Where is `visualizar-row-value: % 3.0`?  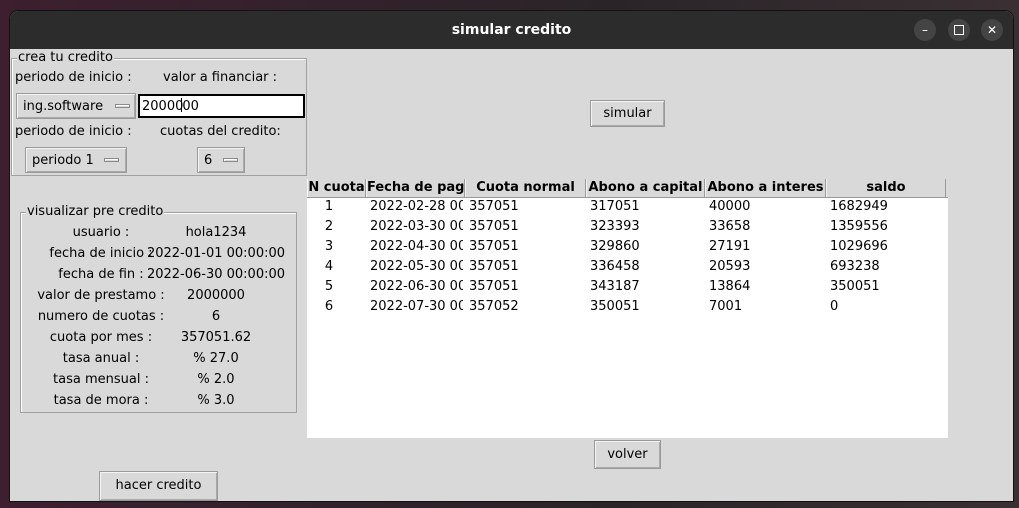 visualizar-row-value: % 3.0 is located at coordinates (216, 400).